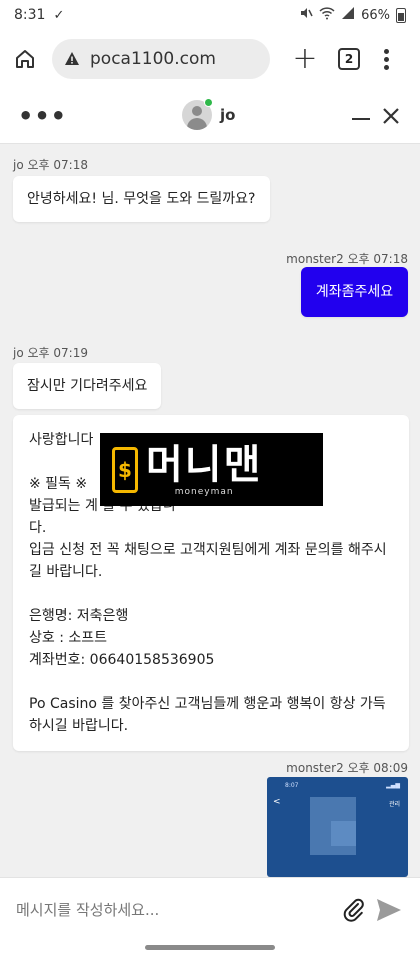 This screenshot has width=420, height=957. Describe the element at coordinates (204, 464) in the screenshot. I see `logo-text: 머니맨` at that location.